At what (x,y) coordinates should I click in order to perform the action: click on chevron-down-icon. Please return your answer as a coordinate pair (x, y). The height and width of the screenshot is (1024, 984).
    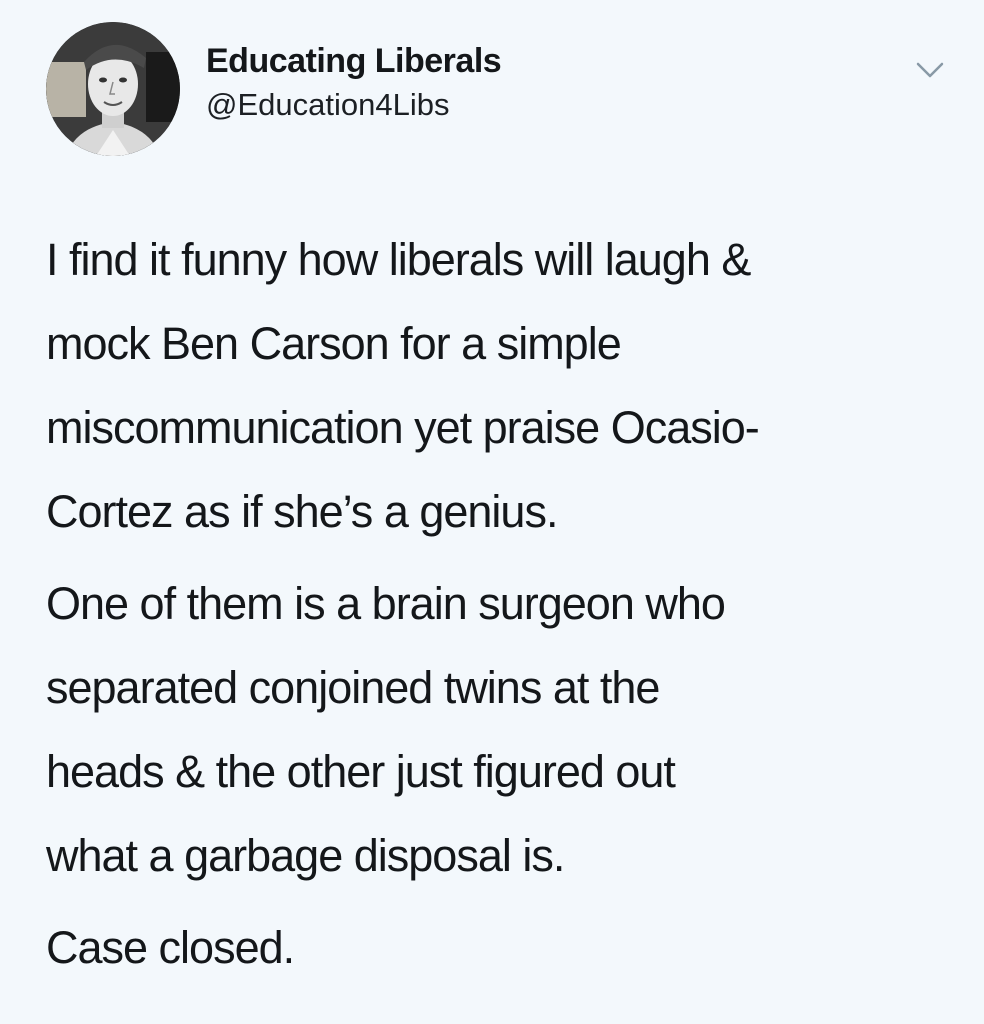
    Looking at the image, I should click on (930, 70).